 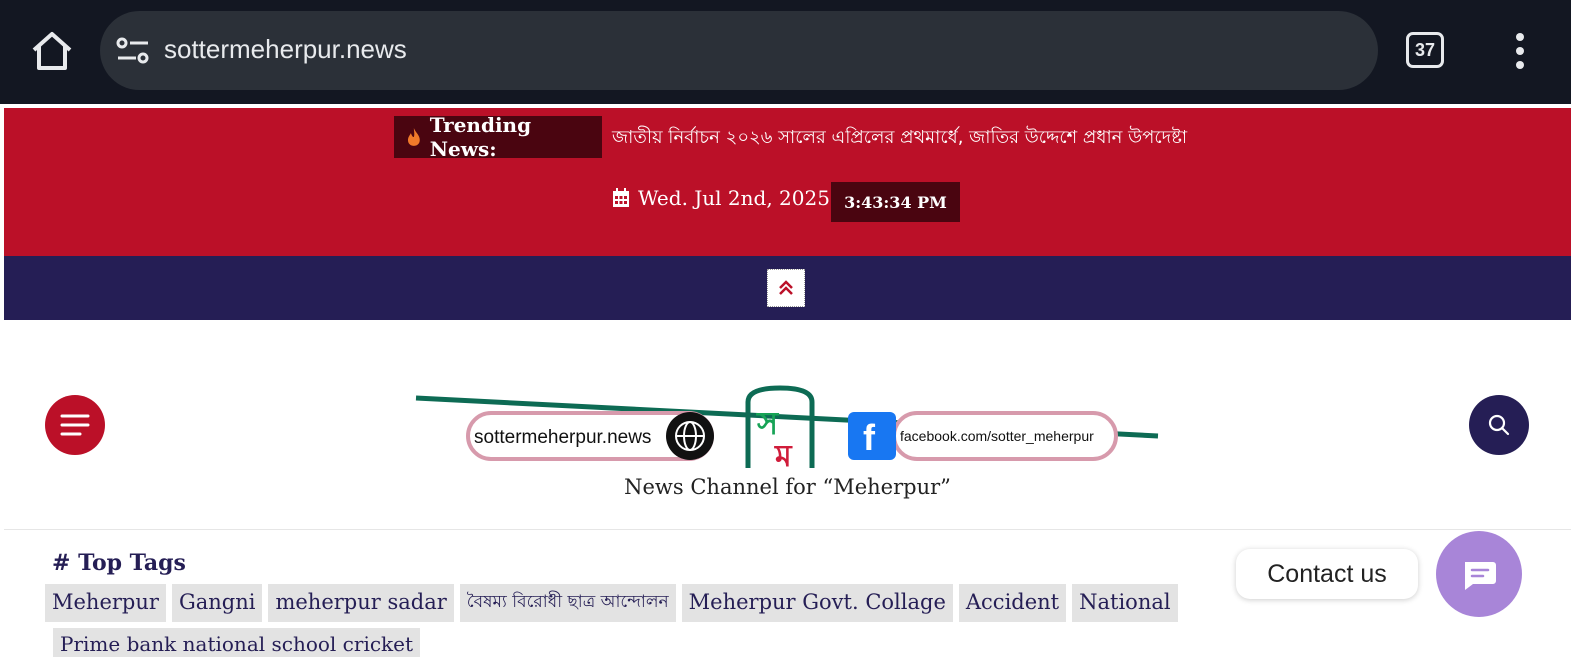 What do you see at coordinates (817, 603) in the screenshot?
I see `tag-link: Meherpur Govt. Collage` at bounding box center [817, 603].